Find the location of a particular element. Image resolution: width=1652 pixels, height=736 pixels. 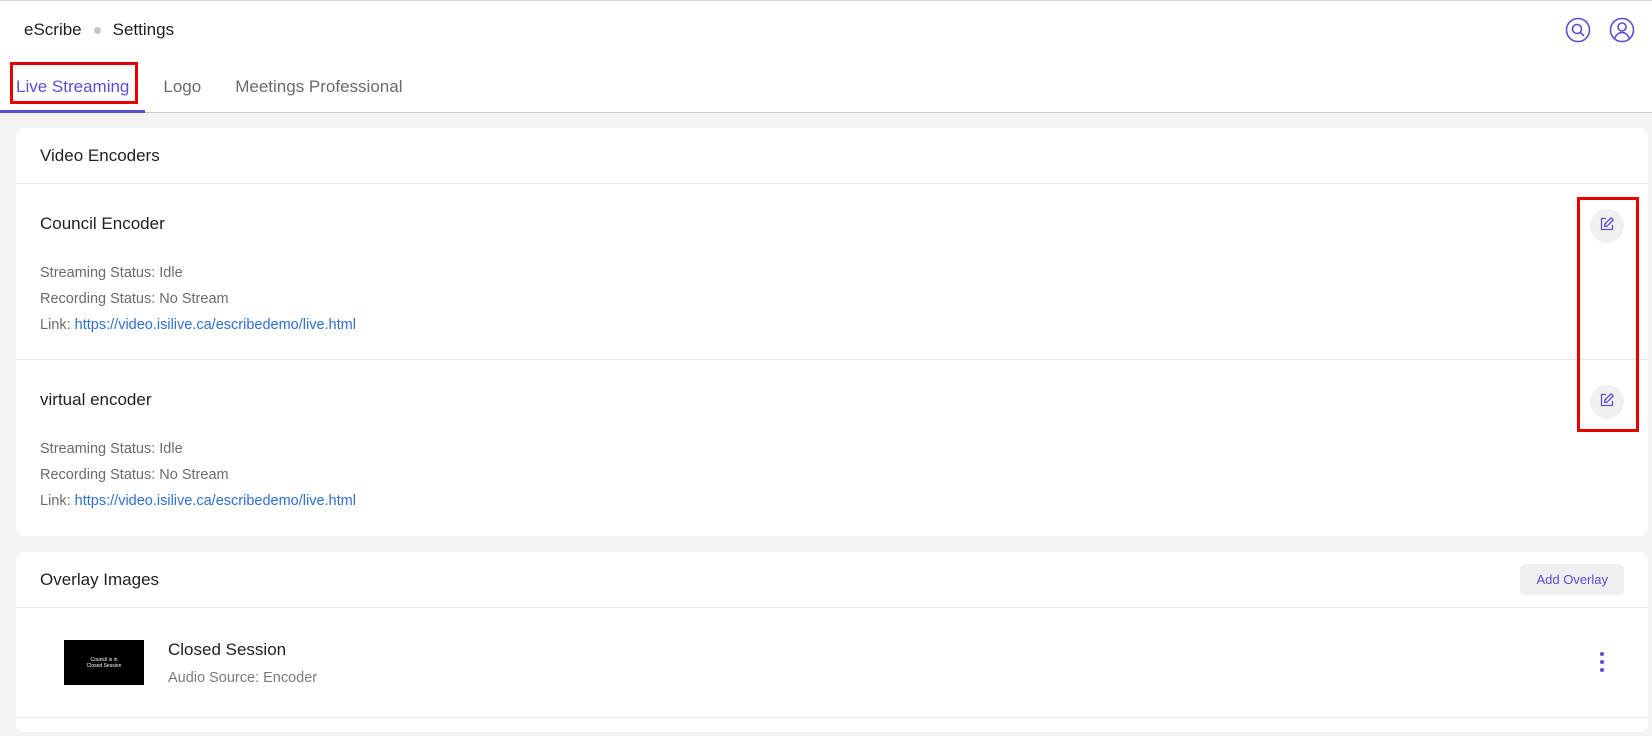

thumb-text: Closed Session is located at coordinates (104, 665).